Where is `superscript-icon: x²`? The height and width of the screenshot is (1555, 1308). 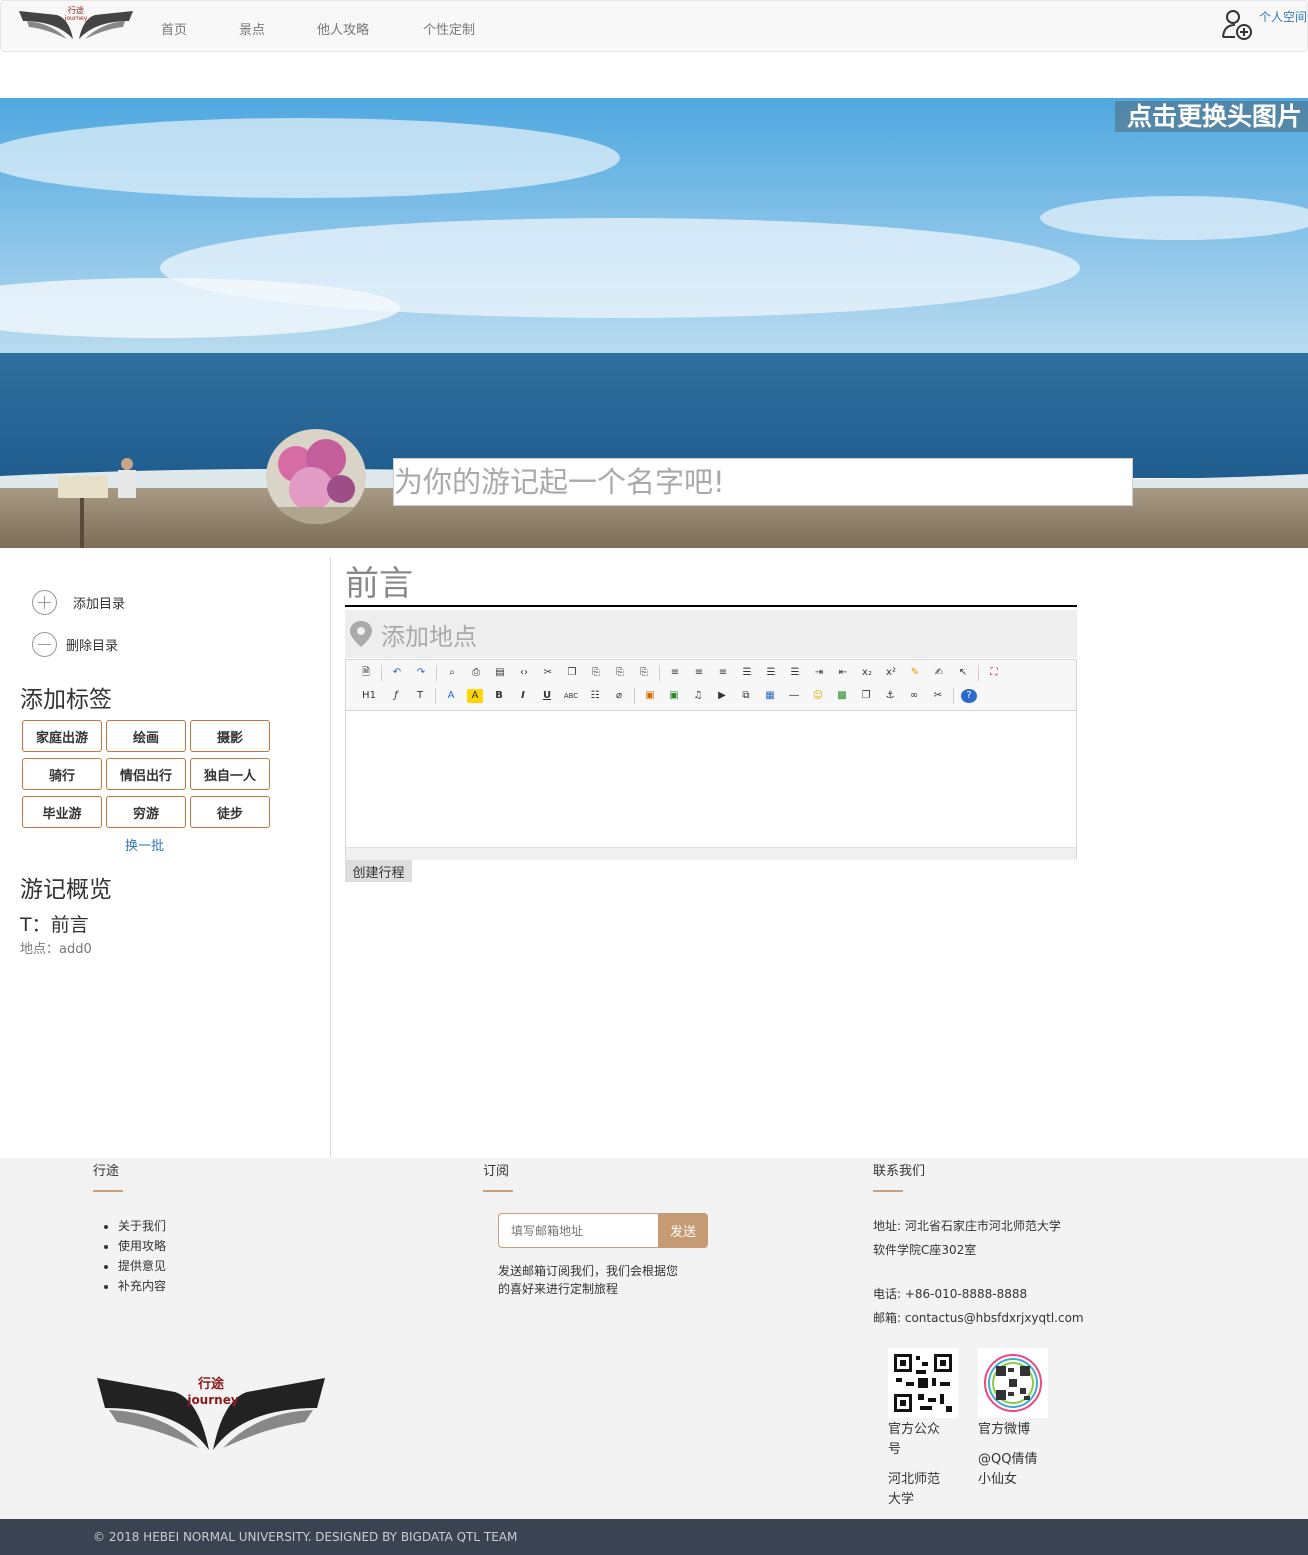 superscript-icon: x² is located at coordinates (891, 673).